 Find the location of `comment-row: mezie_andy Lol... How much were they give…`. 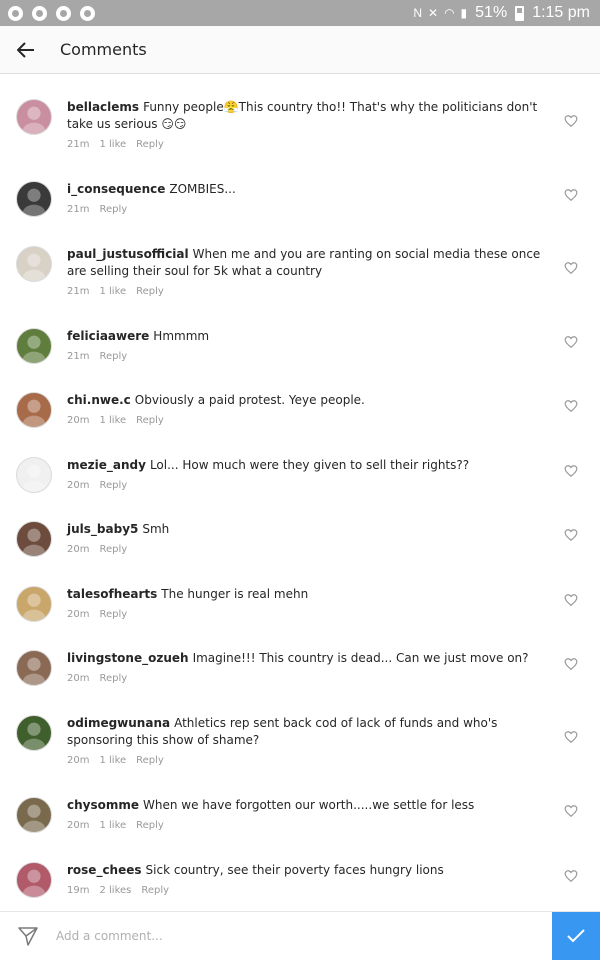

comment-row: mezie_andy Lol... How much were they give… is located at coordinates (300, 489).